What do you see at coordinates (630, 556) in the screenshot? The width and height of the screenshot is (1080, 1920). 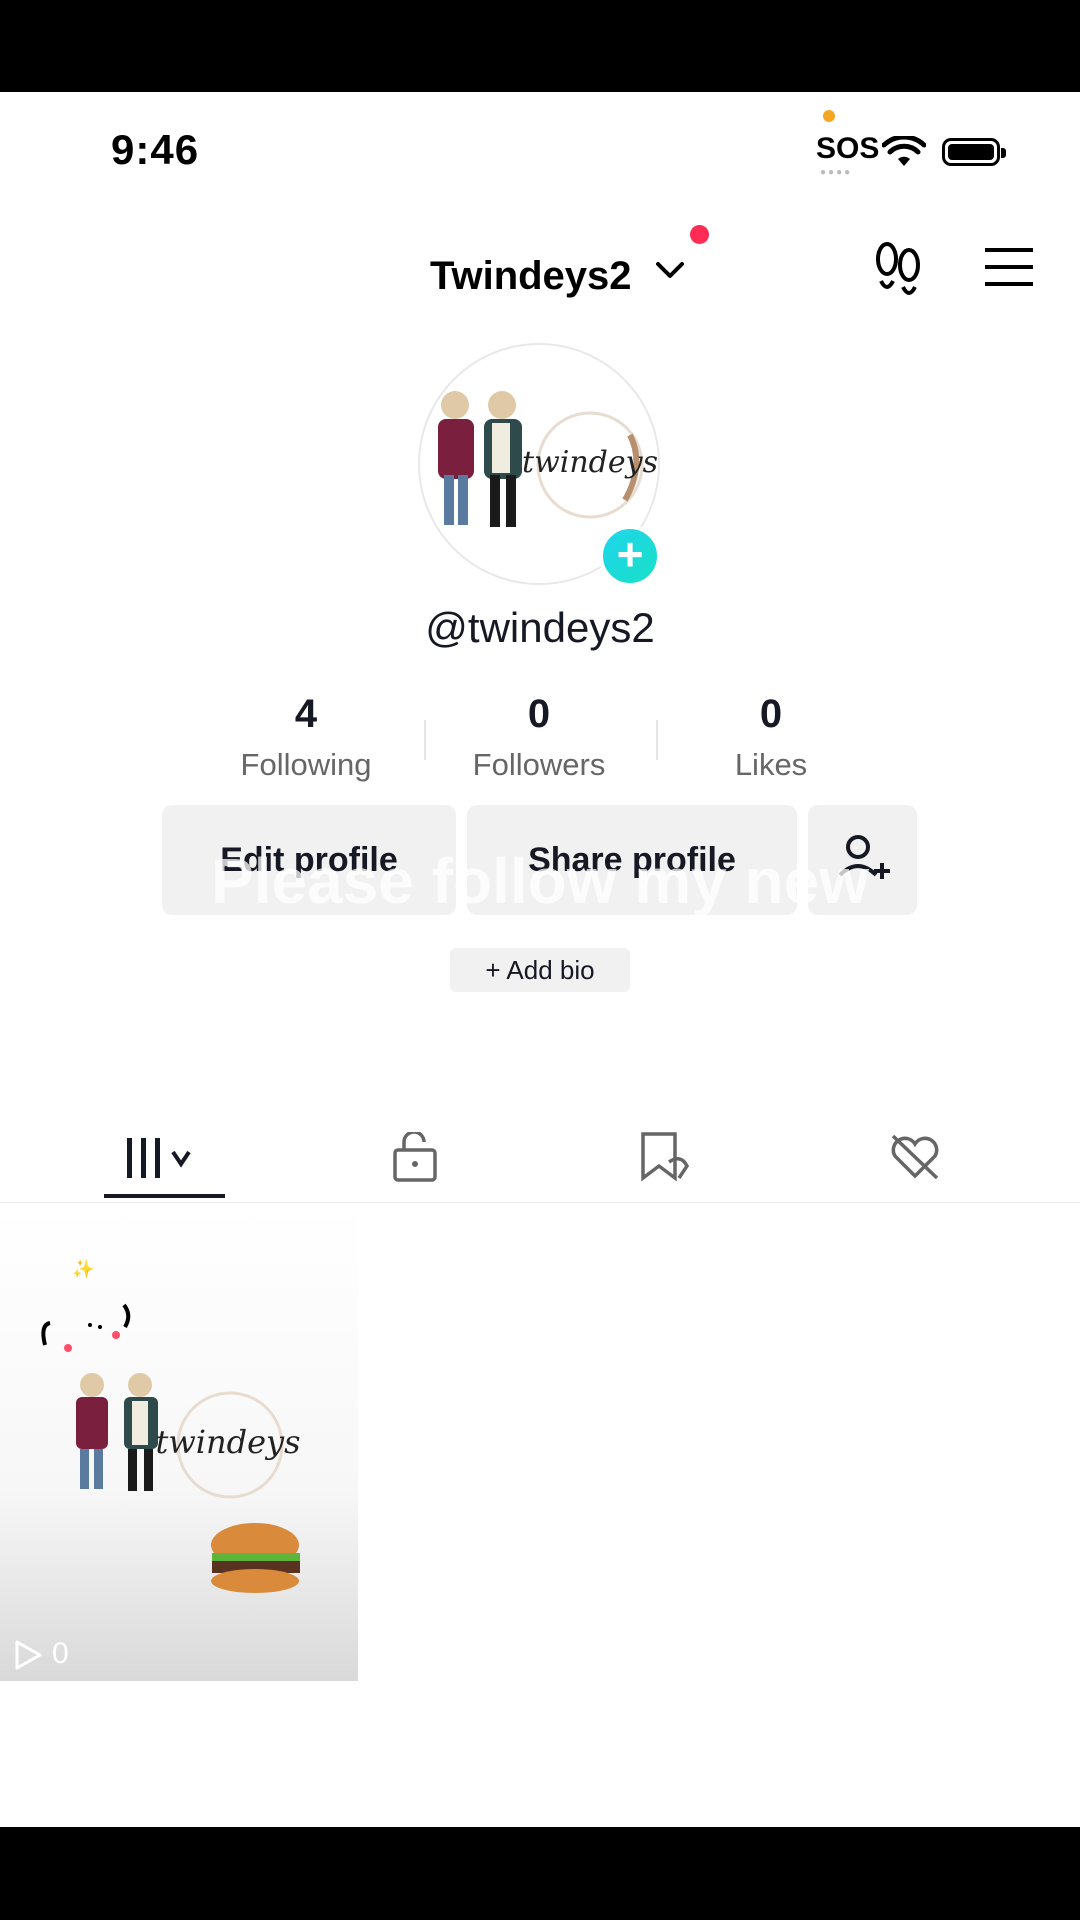 I see `add-avatar-button: +` at bounding box center [630, 556].